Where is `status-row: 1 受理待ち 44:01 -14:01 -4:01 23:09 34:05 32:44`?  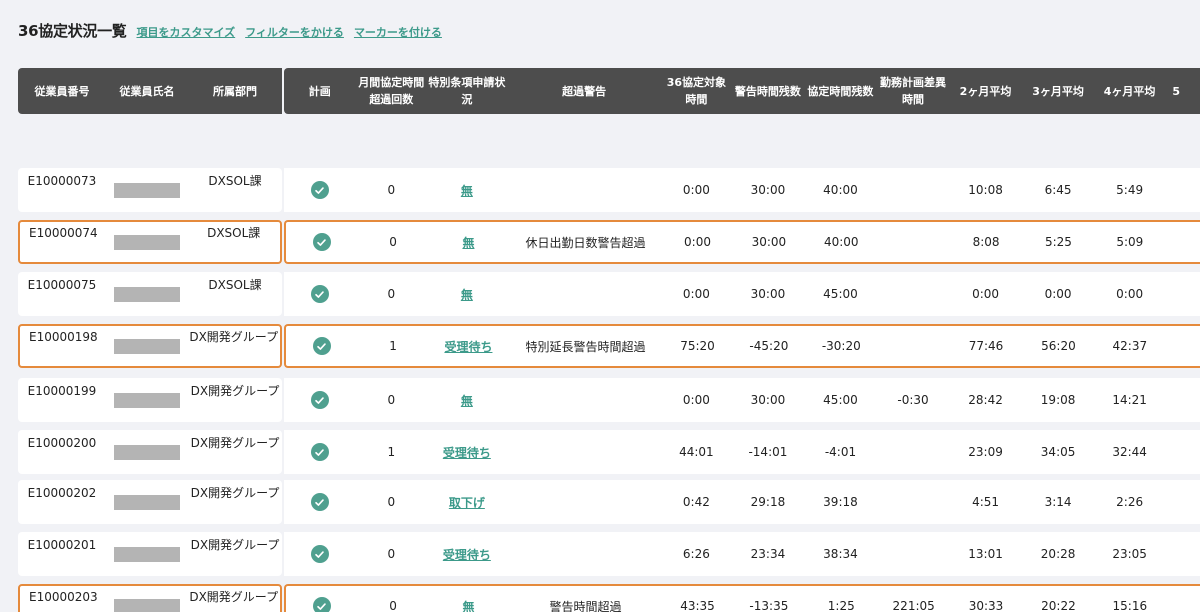 status-row: 1 受理待ち 44:01 -14:01 -4:01 23:09 34:05 32:44 is located at coordinates (742, 452).